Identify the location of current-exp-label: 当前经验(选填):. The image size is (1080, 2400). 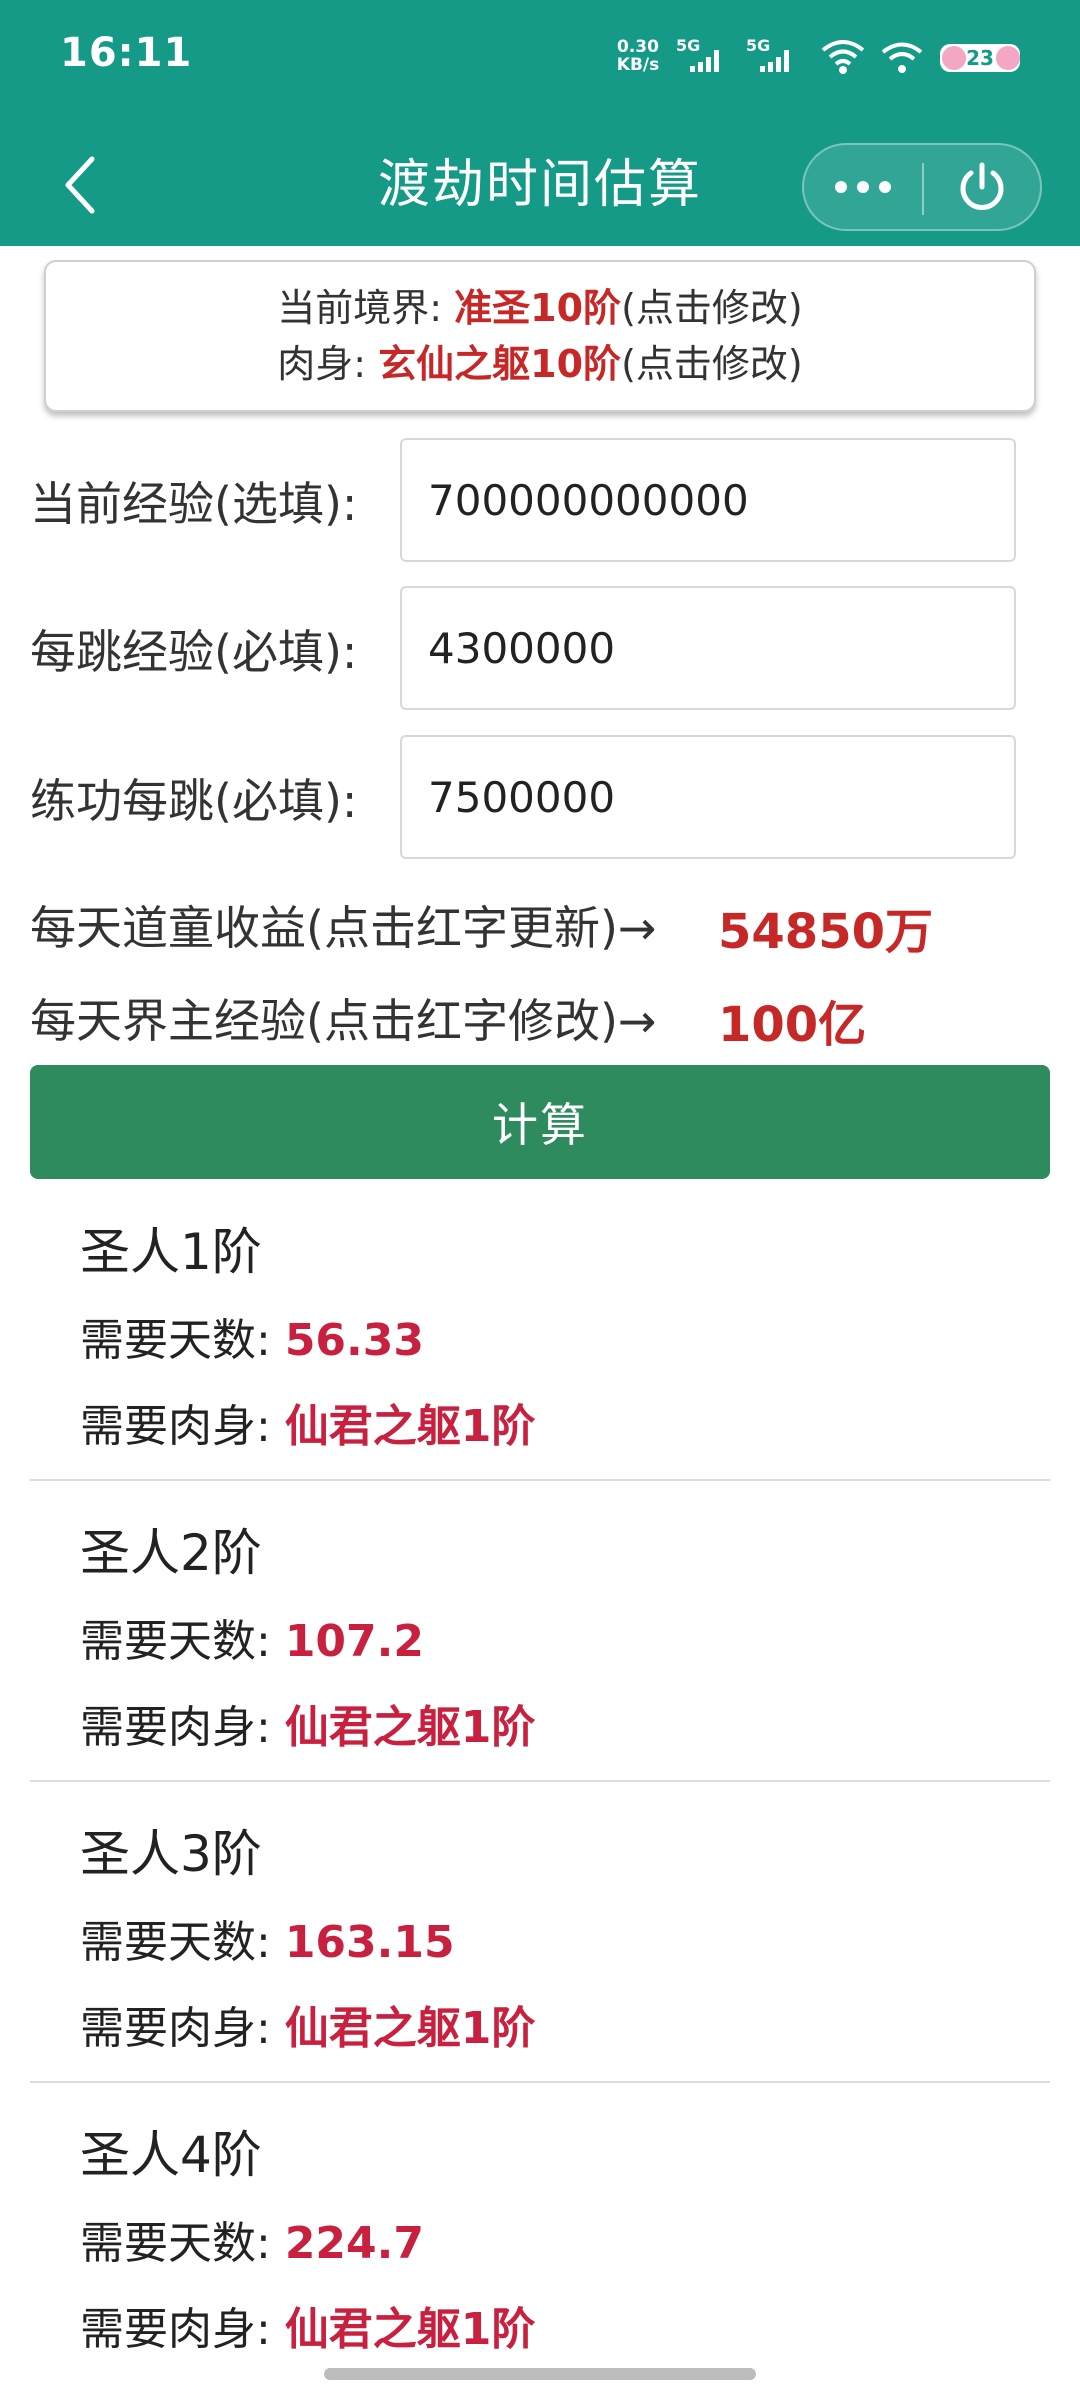
(194, 504).